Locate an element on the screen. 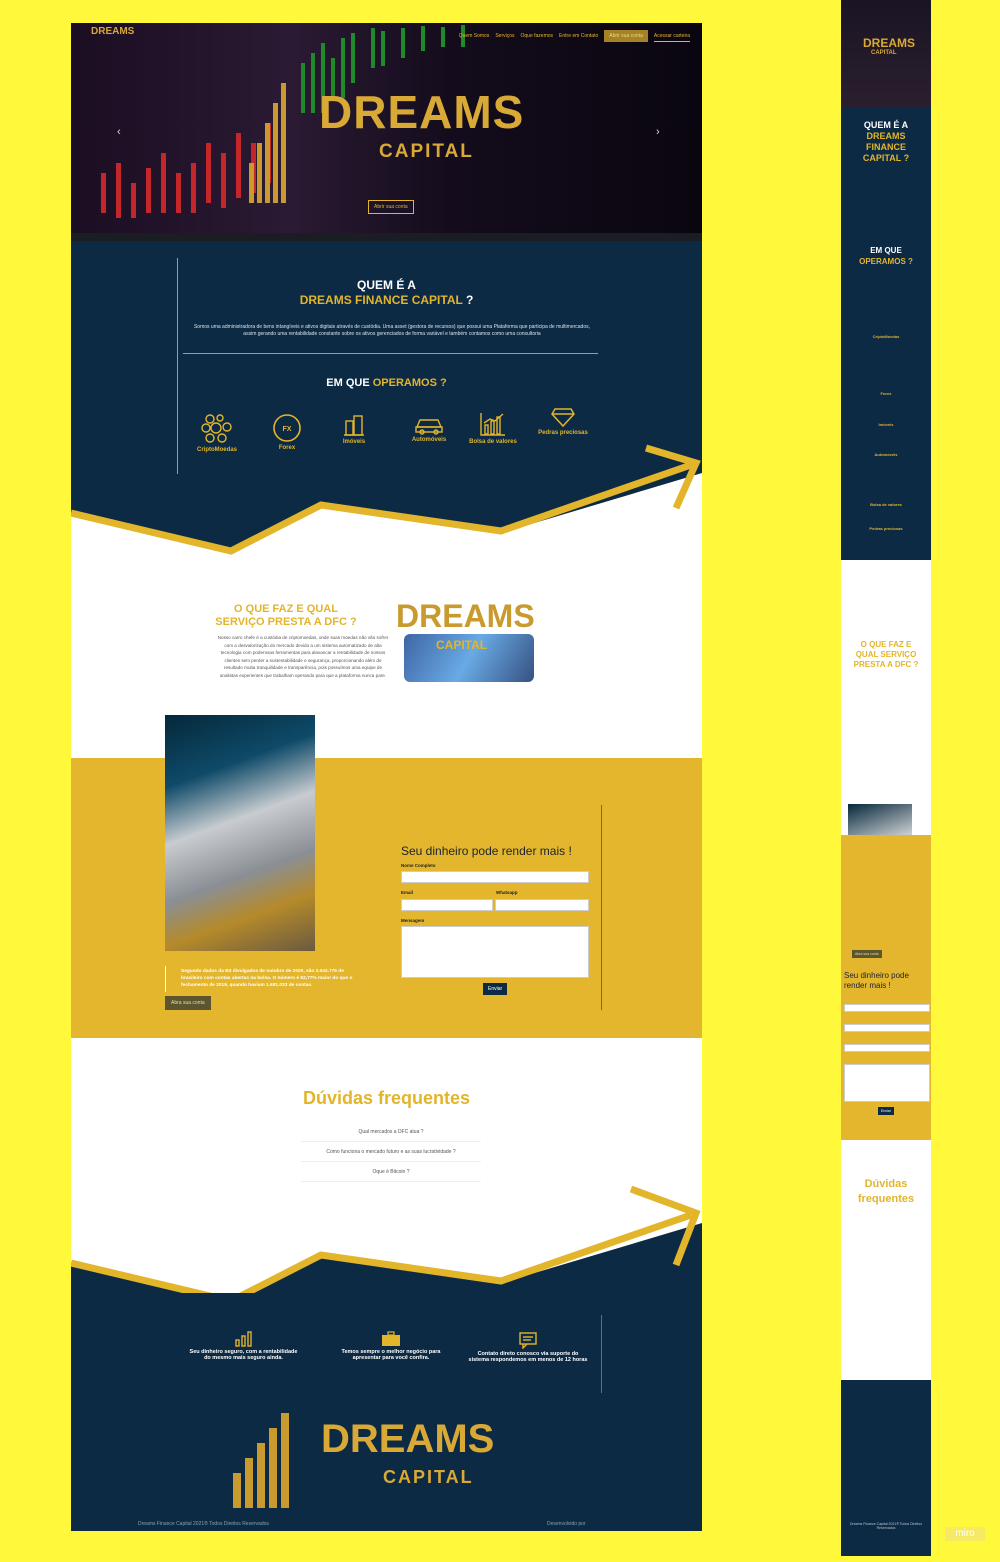 The image size is (1000, 1562). message-icon is located at coordinates (528, 1341).